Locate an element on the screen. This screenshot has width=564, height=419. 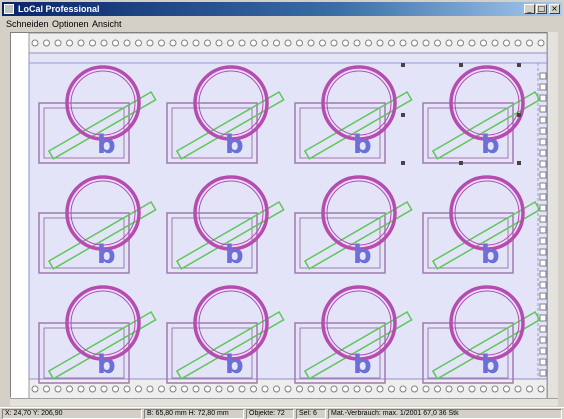
window-app-icon is located at coordinates (9, 9).